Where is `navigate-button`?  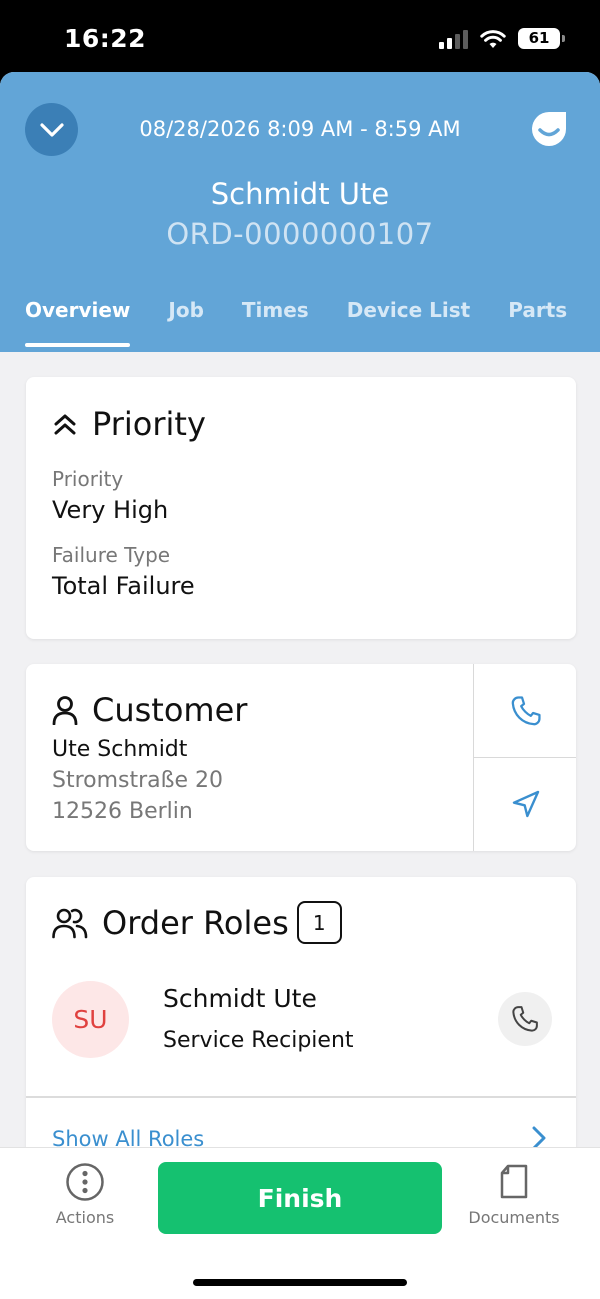 navigate-button is located at coordinates (525, 803).